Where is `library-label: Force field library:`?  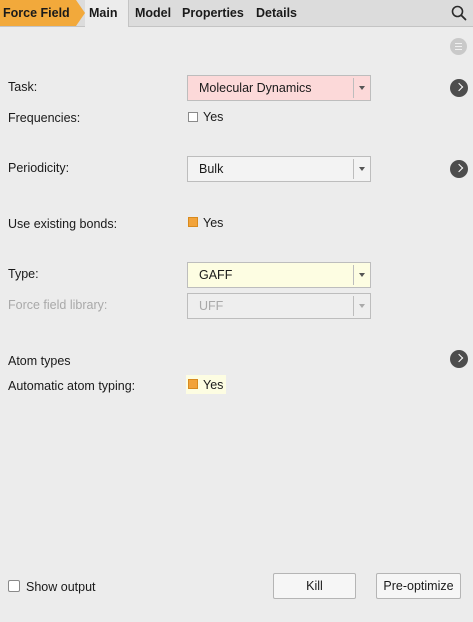
library-label: Force field library: is located at coordinates (58, 305).